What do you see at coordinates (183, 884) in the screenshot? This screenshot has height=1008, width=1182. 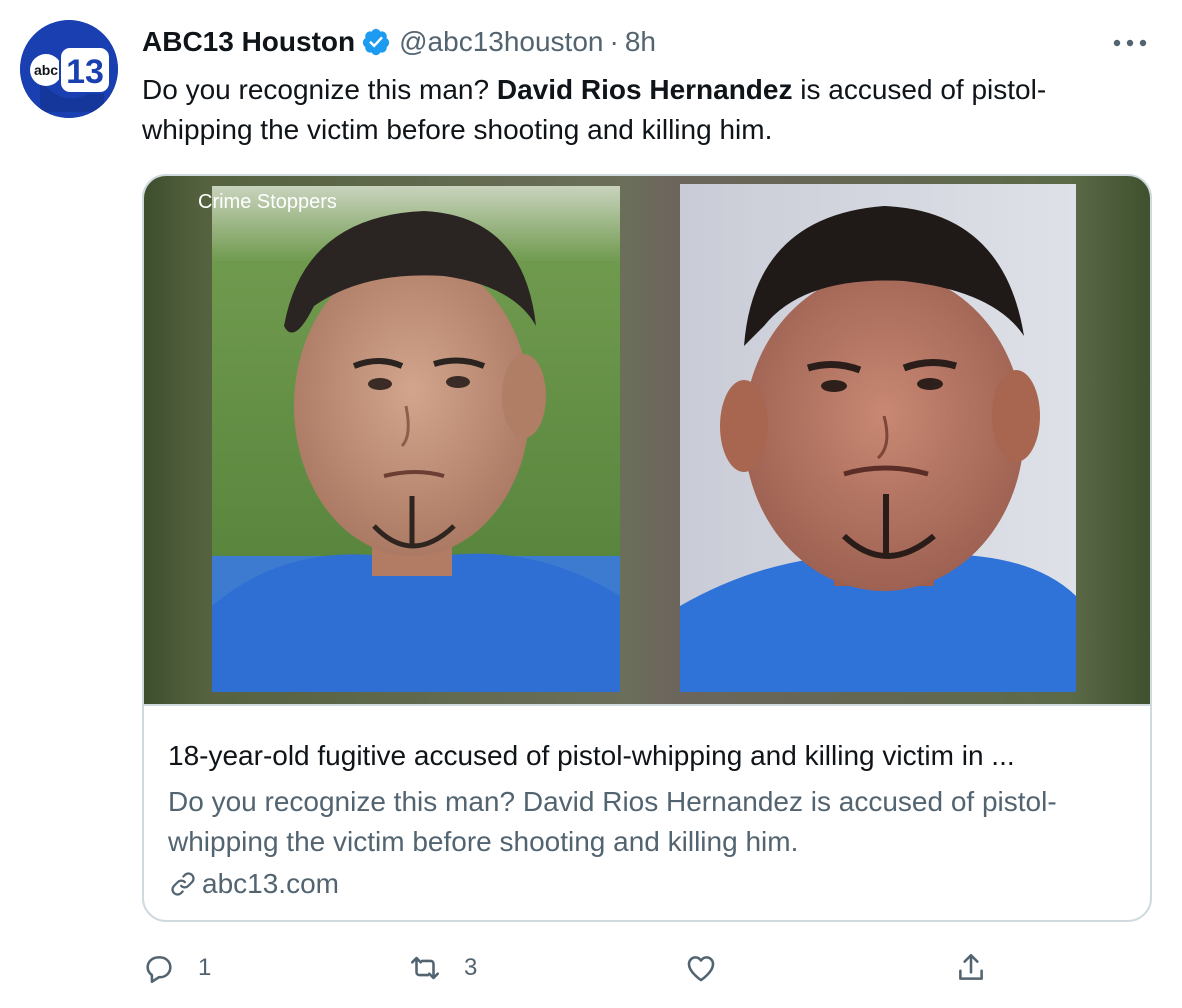 I see `link-icon` at bounding box center [183, 884].